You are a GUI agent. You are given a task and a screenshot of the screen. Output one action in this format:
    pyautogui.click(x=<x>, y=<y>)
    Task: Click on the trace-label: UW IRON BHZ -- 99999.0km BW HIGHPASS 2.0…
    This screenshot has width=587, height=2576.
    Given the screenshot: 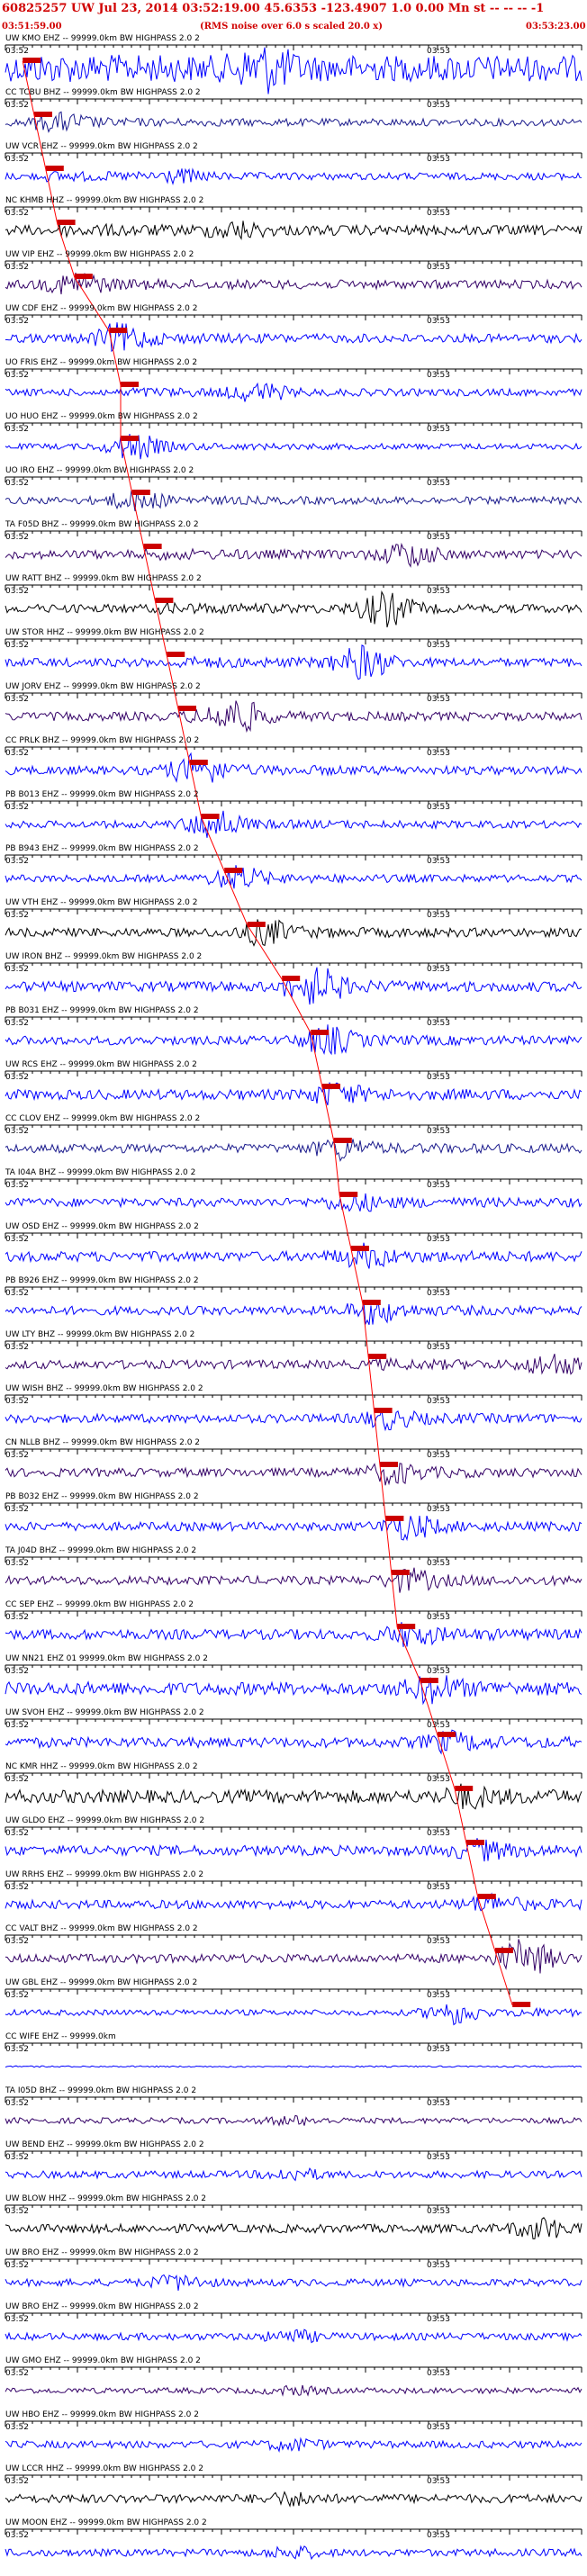 What is the action you would take?
    pyautogui.click(x=104, y=956)
    